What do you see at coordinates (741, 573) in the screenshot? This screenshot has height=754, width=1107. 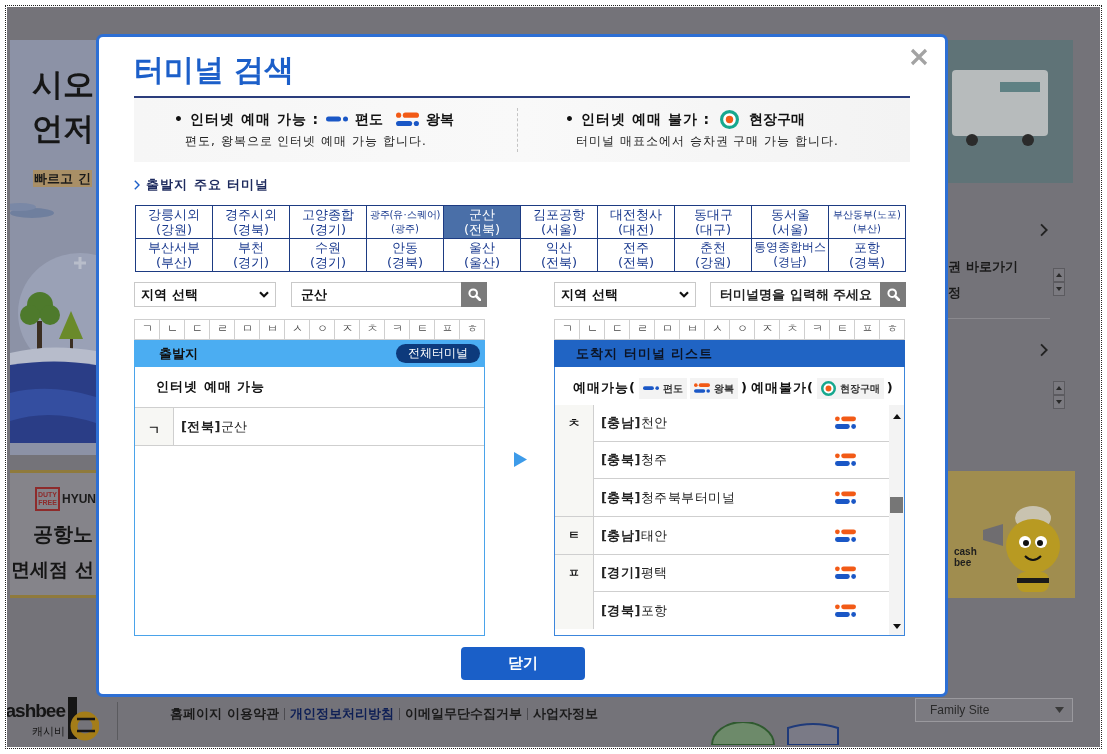 I see `terminal-list-item: [경기]평택` at bounding box center [741, 573].